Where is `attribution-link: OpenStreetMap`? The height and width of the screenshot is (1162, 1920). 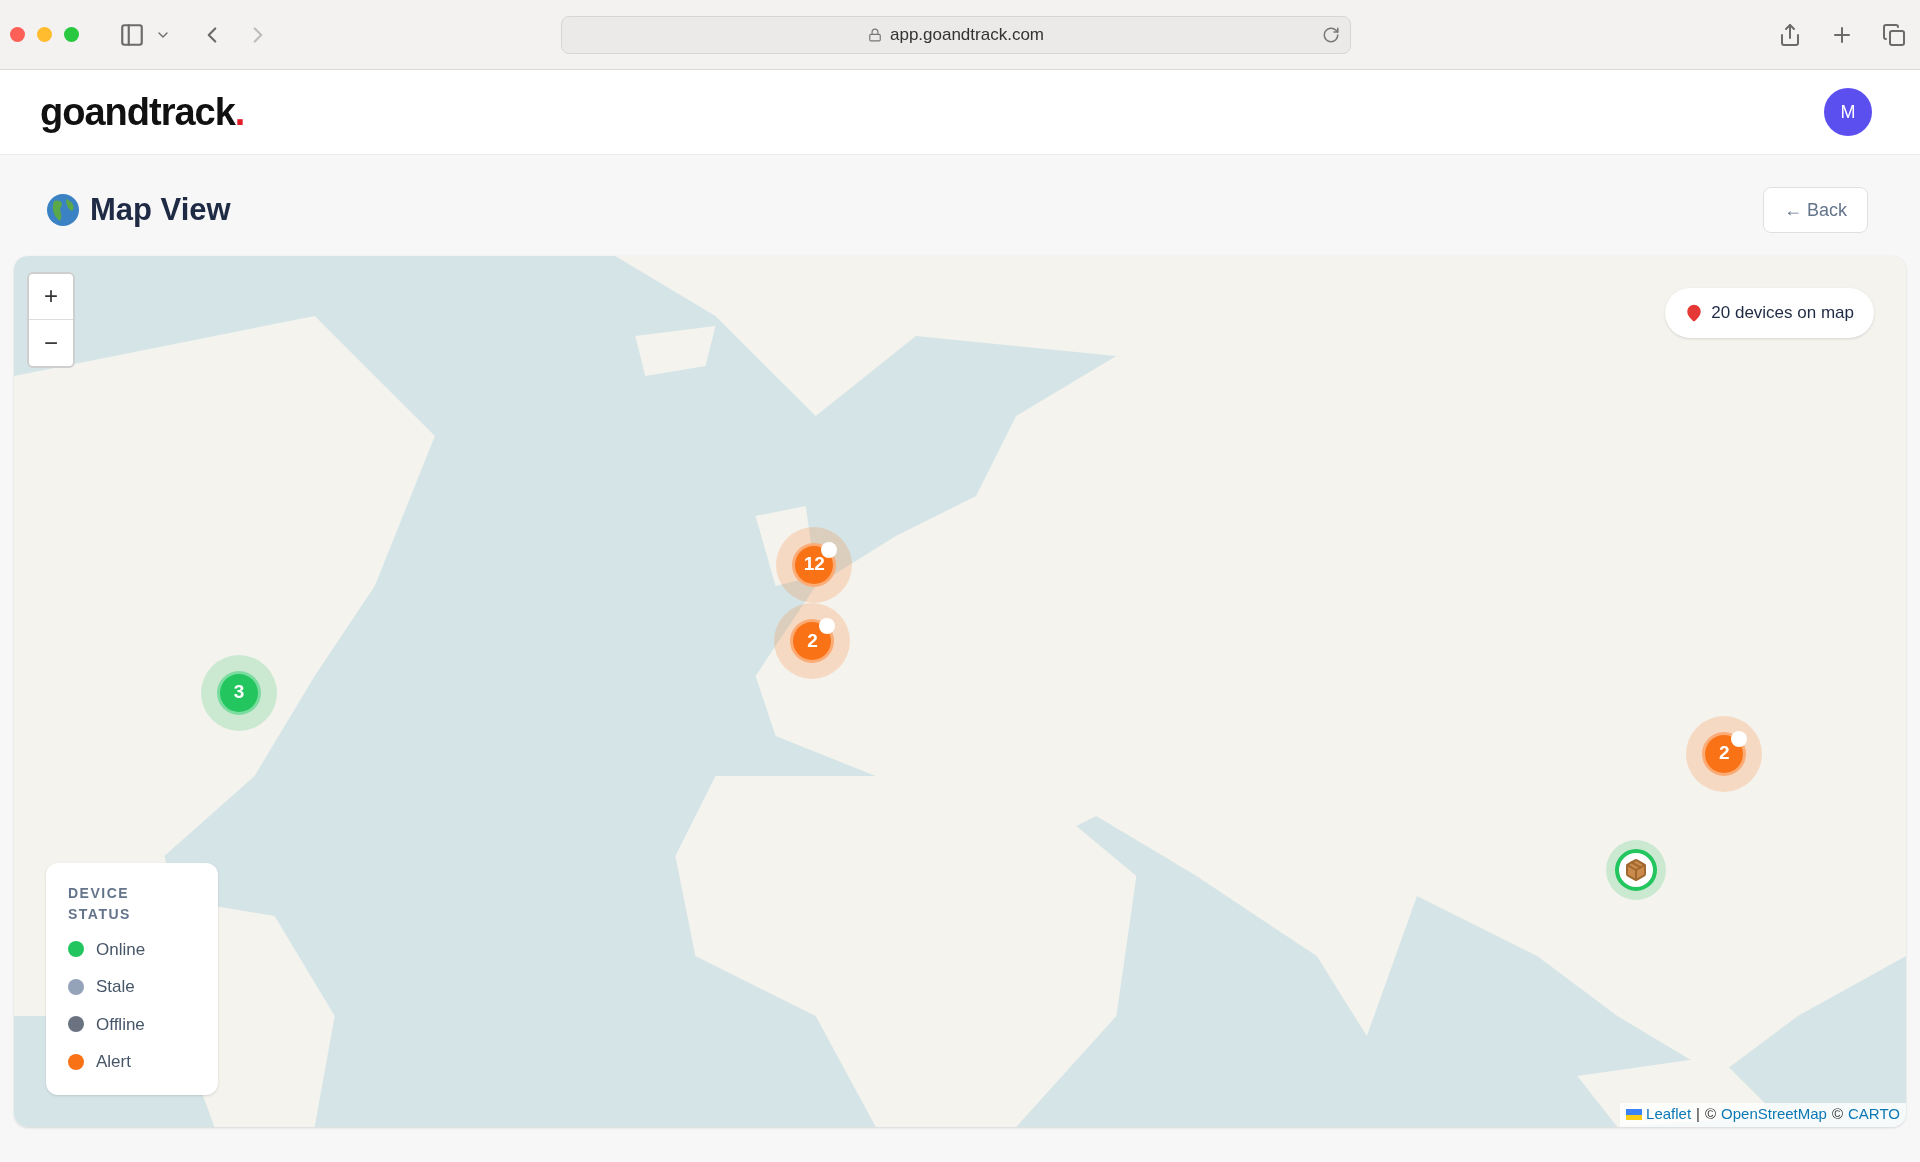 attribution-link: OpenStreetMap is located at coordinates (1774, 1114).